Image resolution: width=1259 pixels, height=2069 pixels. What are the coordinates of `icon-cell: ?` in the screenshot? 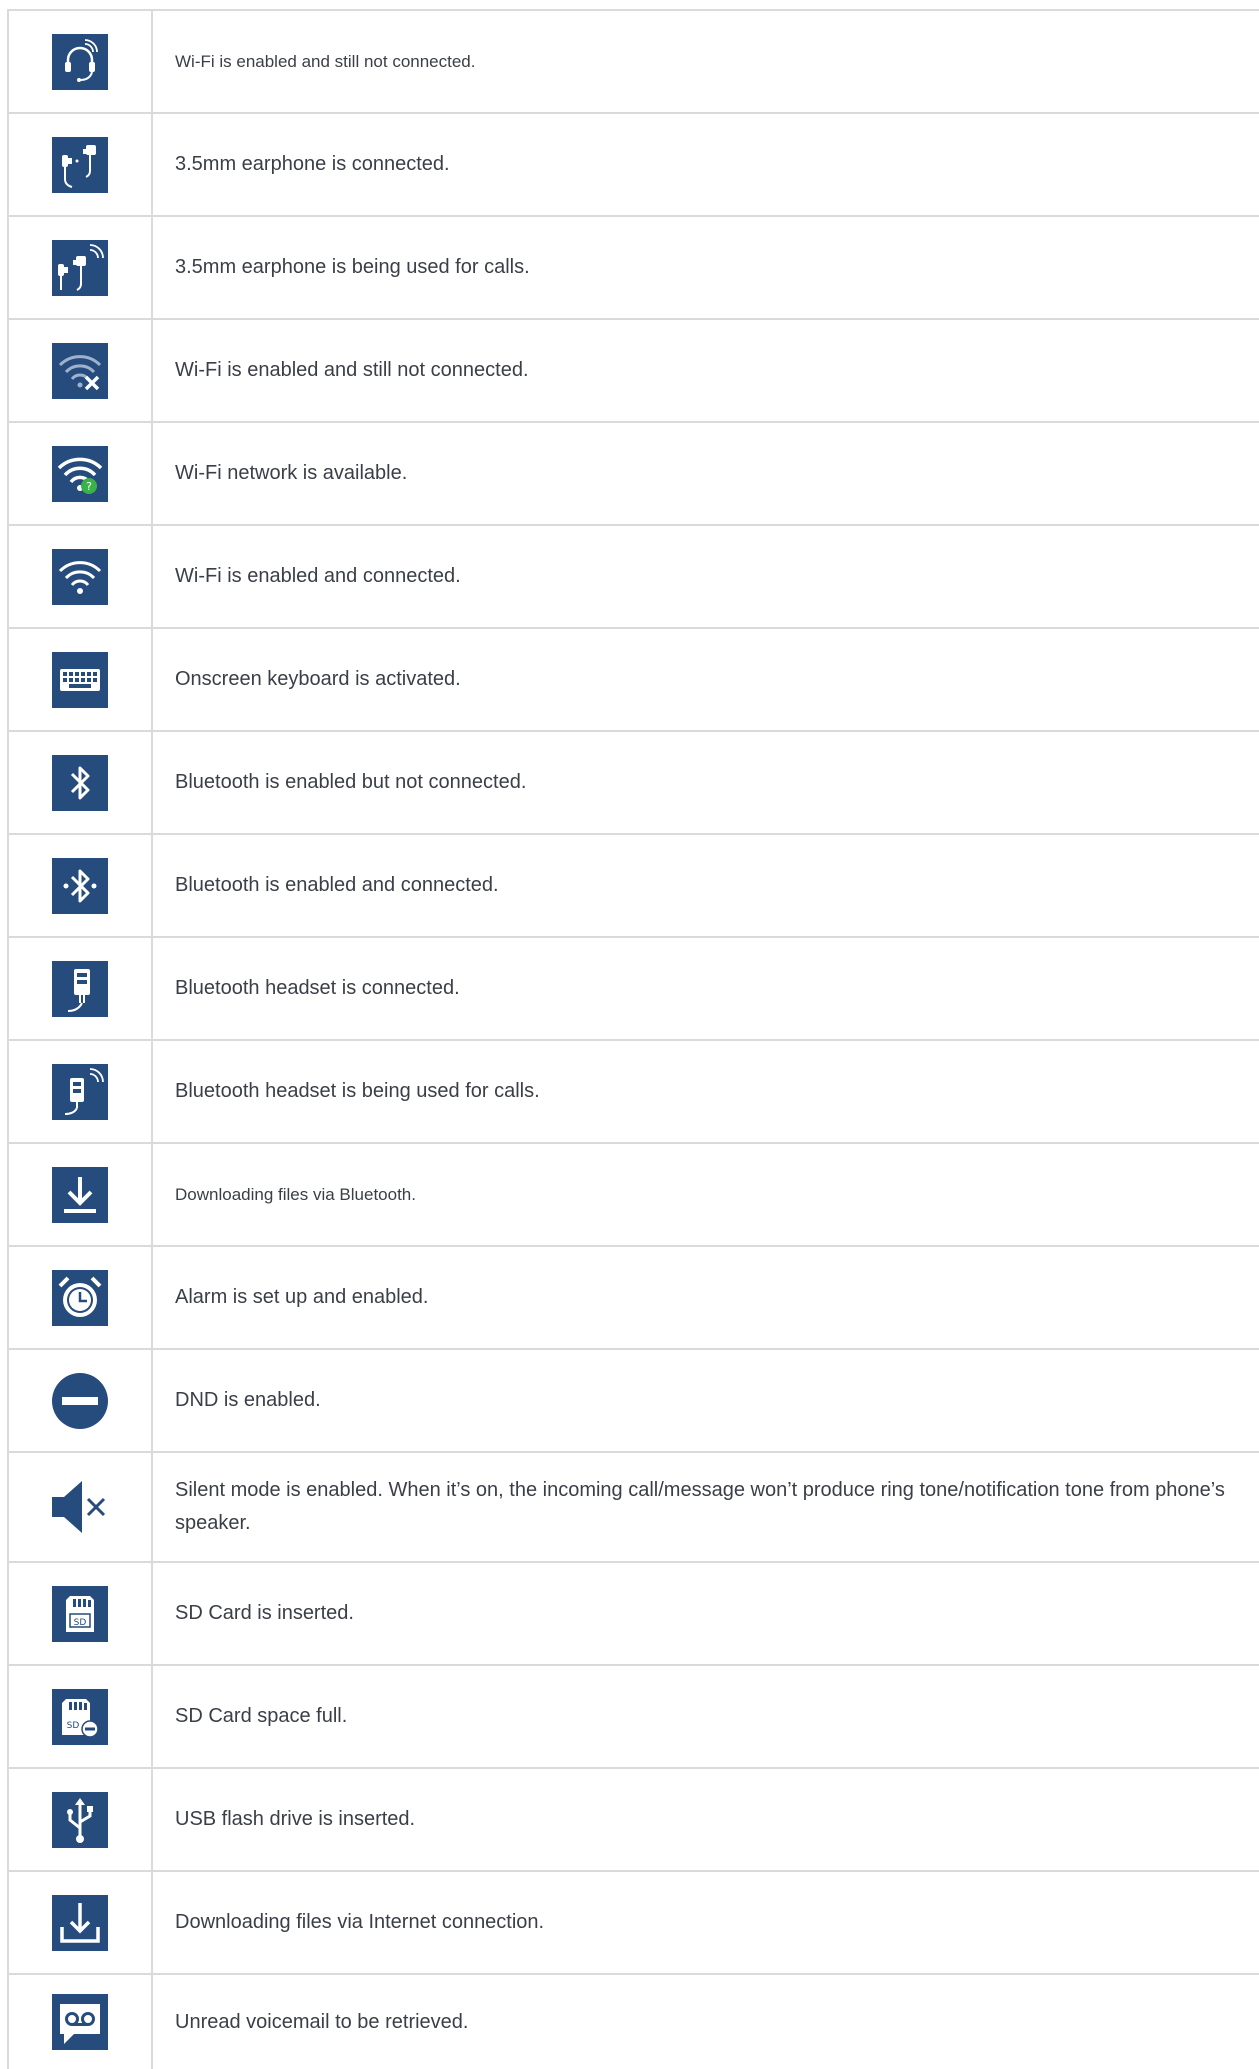 It's located at (80, 473).